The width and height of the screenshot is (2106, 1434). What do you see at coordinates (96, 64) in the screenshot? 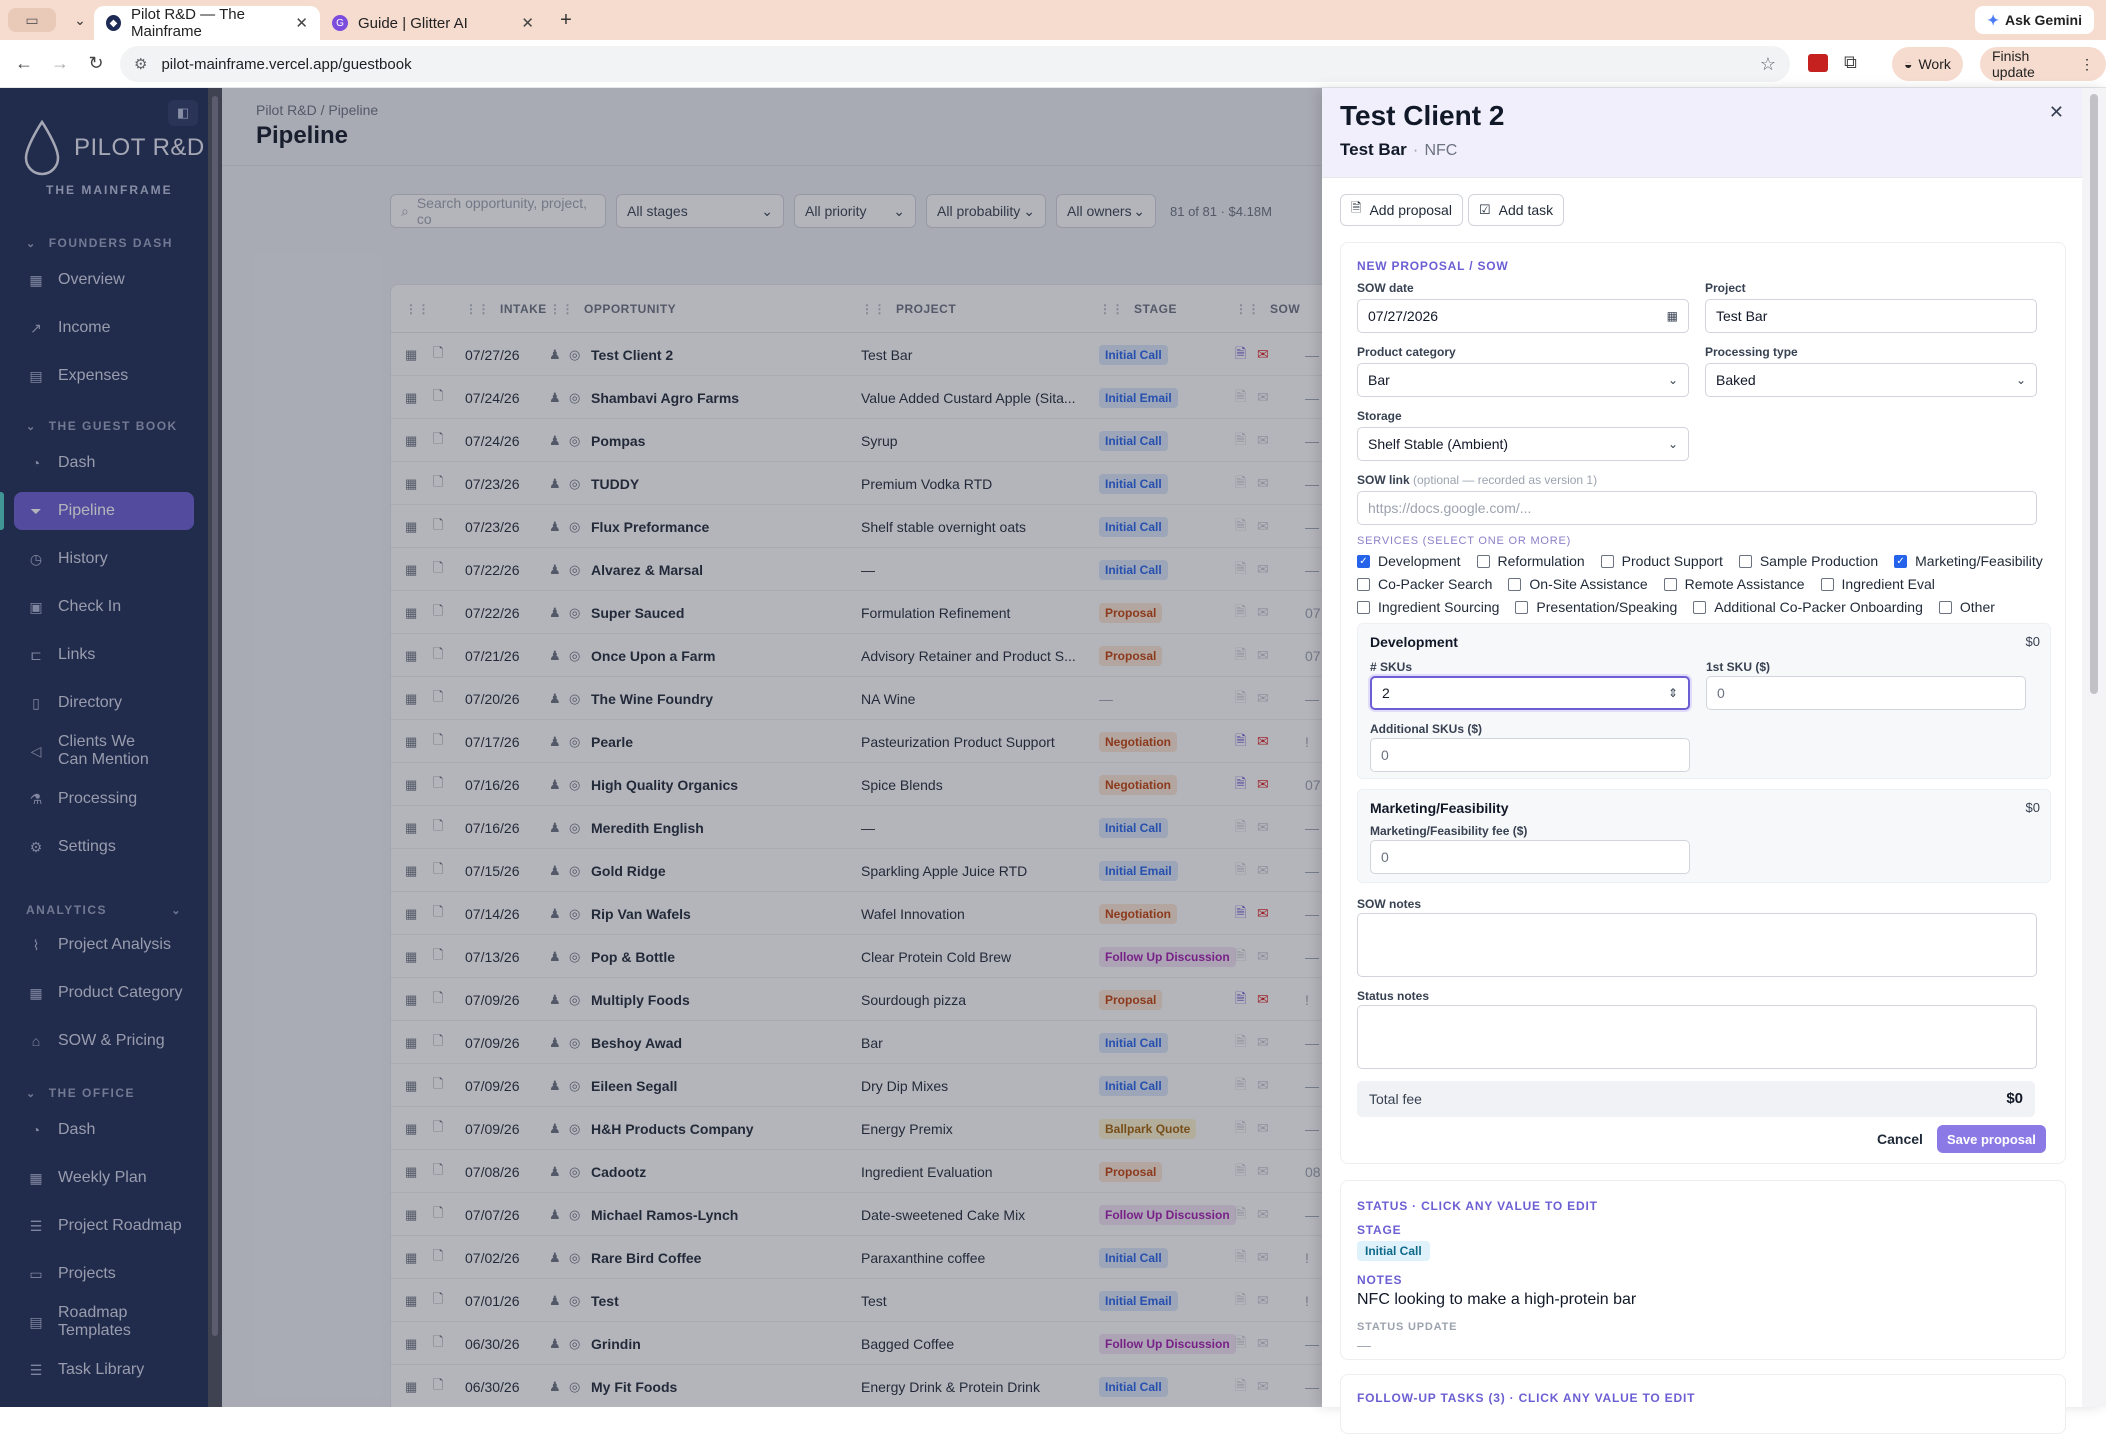
I see `reload-icon: ↻` at bounding box center [96, 64].